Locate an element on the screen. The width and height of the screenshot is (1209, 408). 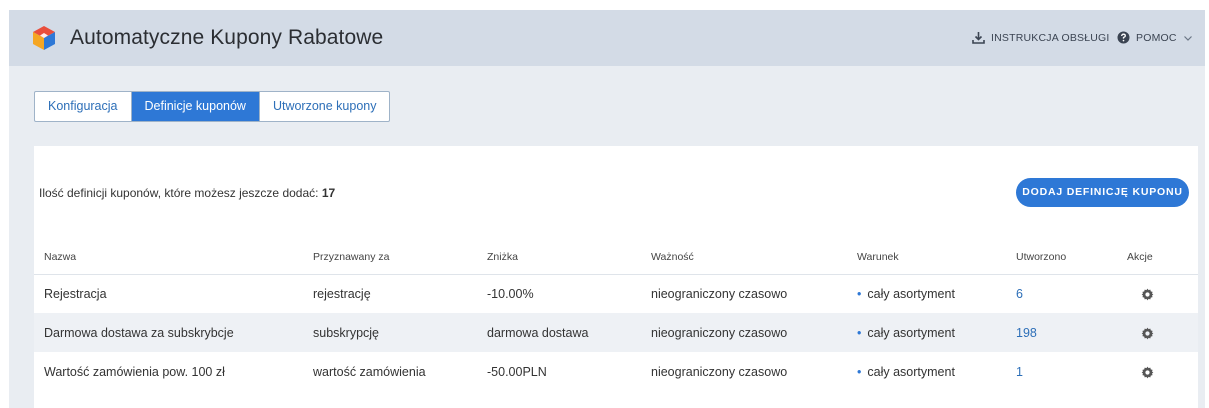
created-count-link: 1 is located at coordinates (1019, 372).